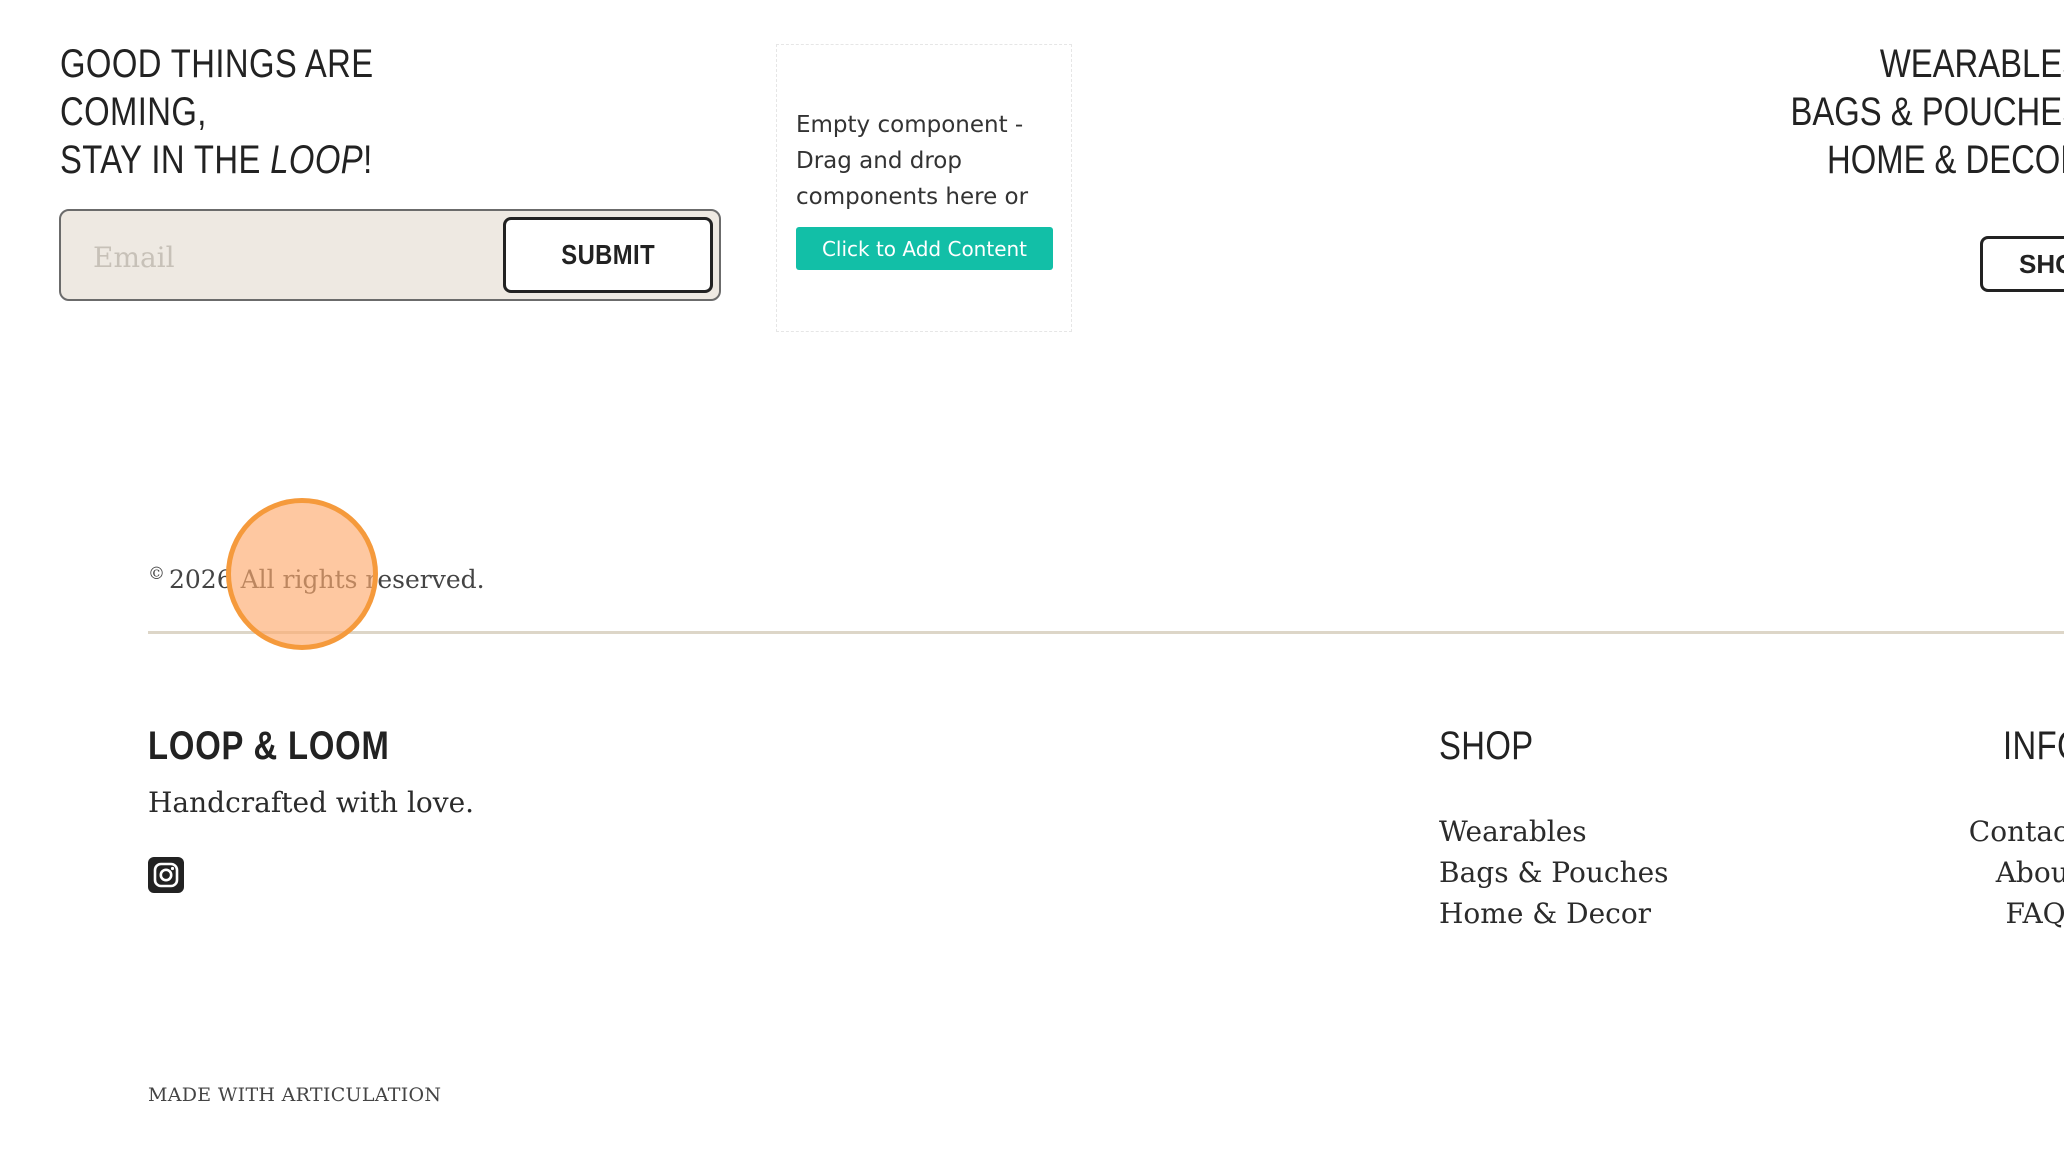 The width and height of the screenshot is (2064, 1153). I want to click on instagram-icon, so click(166, 875).